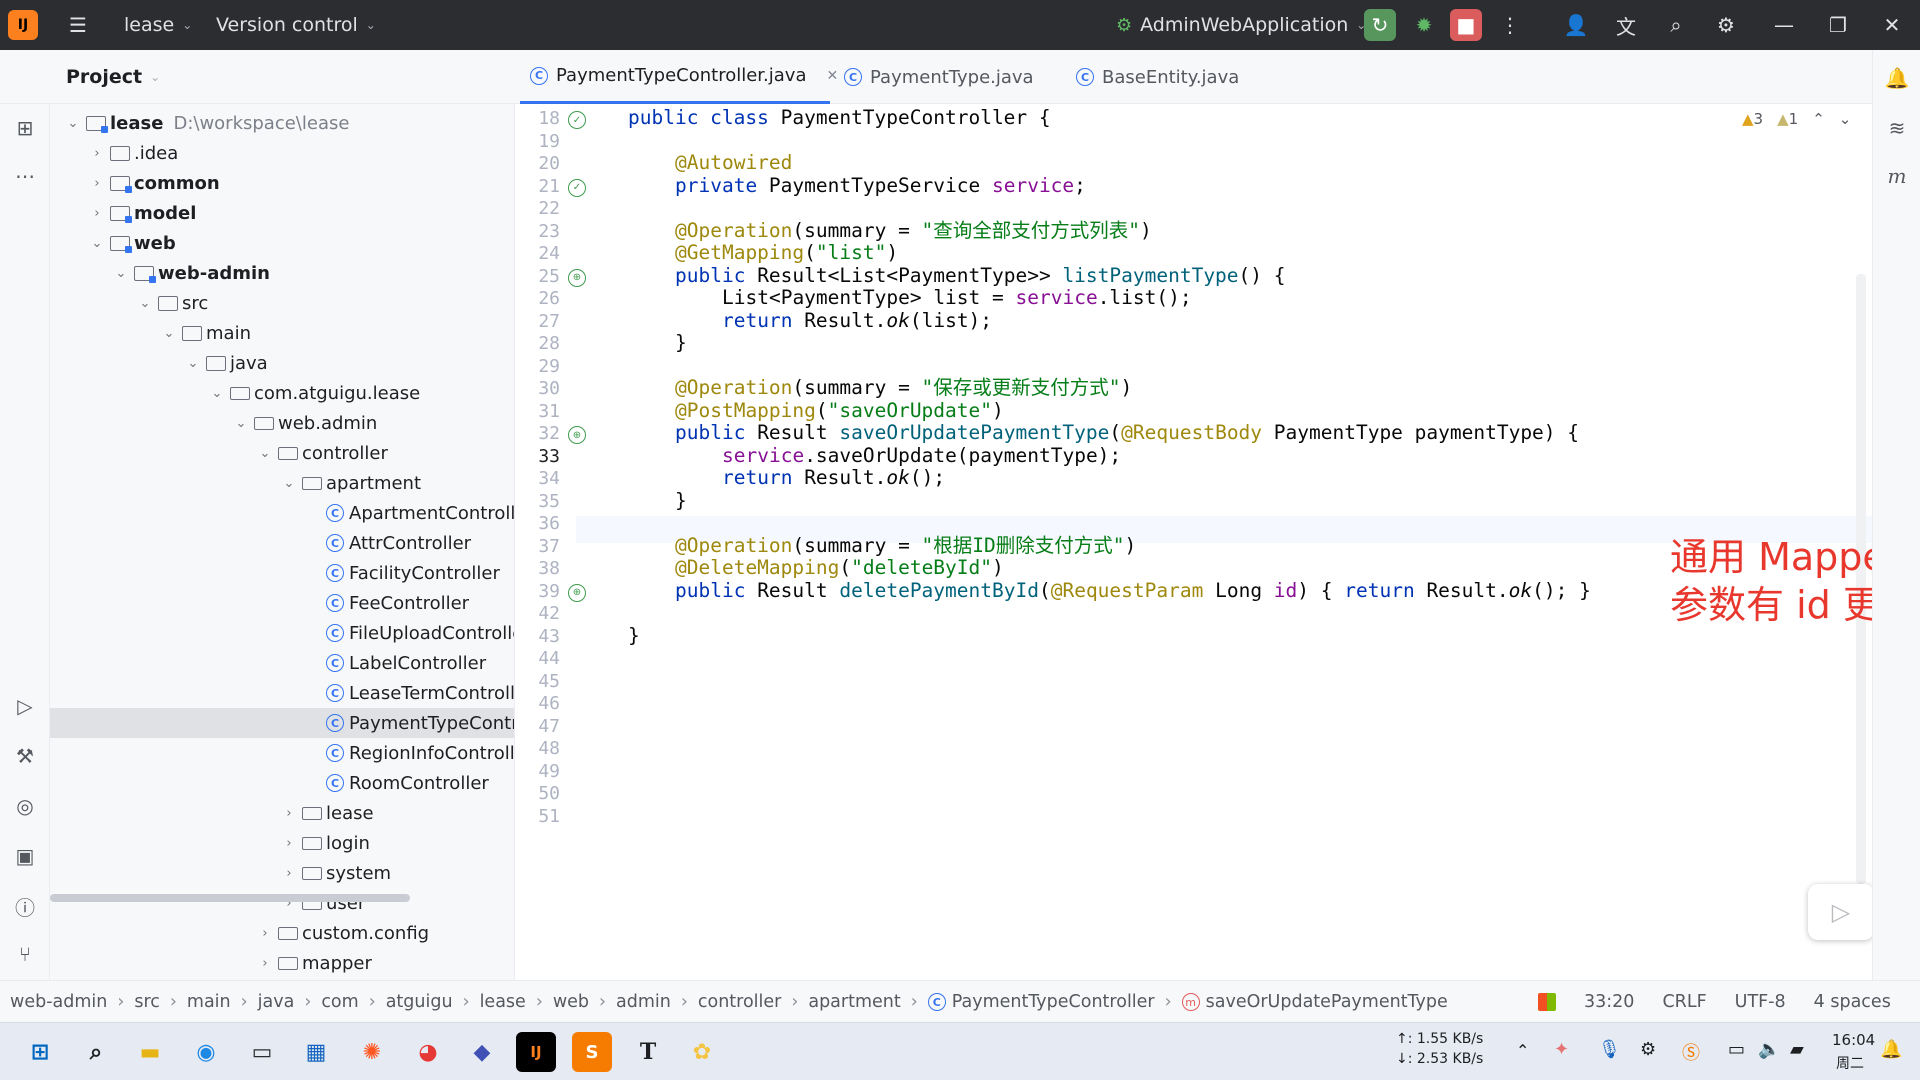 The width and height of the screenshot is (1920, 1080). I want to click on structure-tool-icon: ⊞, so click(25, 128).